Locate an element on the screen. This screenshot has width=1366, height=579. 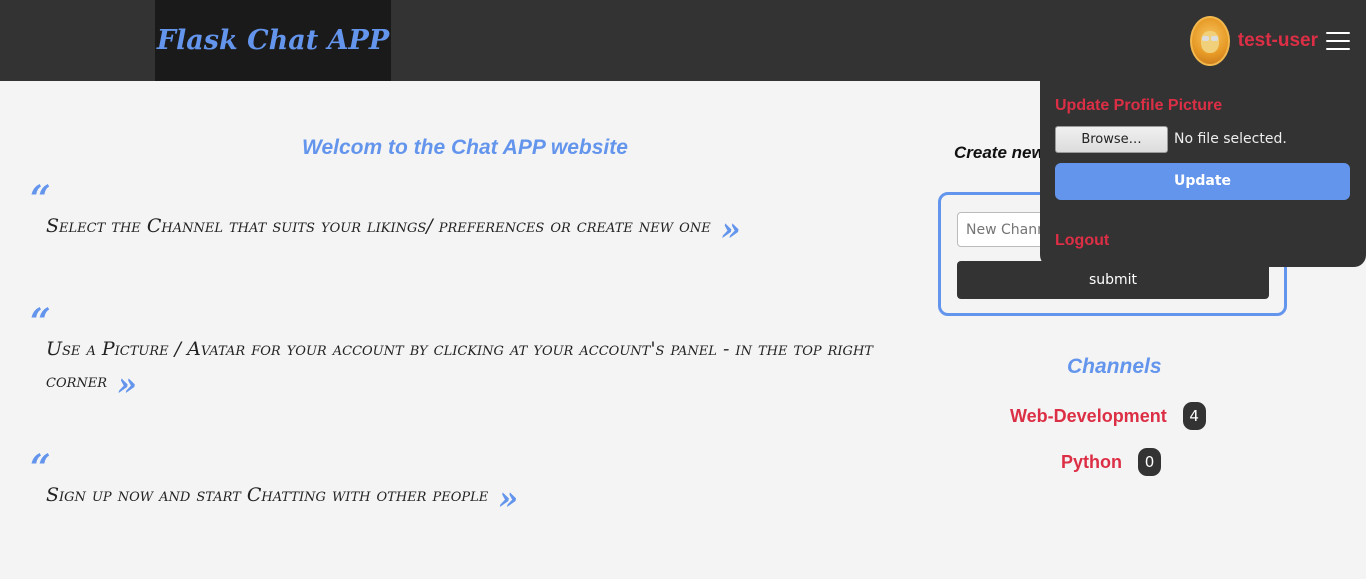
menu-icon is located at coordinates (1338, 41).